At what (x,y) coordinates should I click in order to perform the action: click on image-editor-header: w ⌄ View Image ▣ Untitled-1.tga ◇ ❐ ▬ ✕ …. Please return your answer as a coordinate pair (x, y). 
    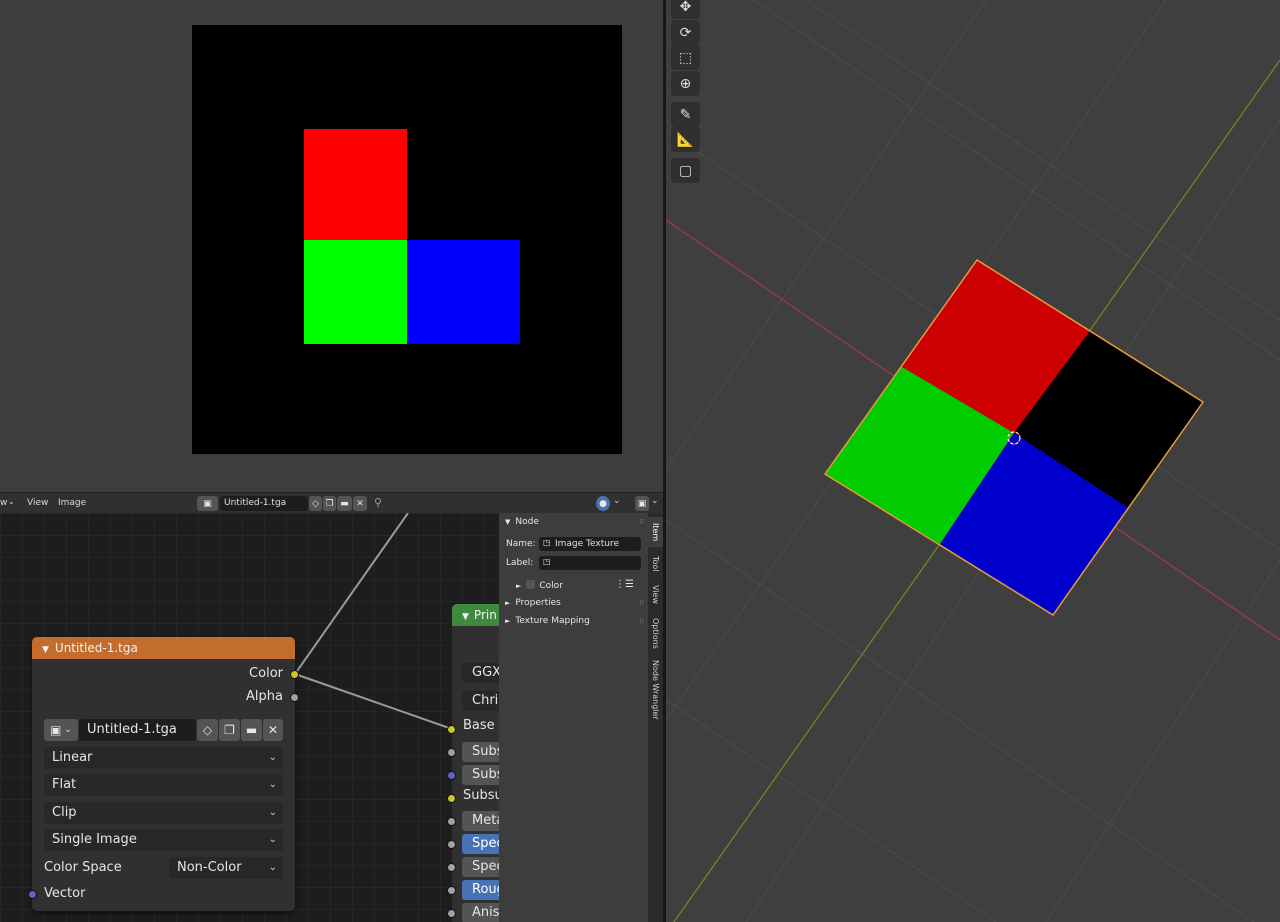
    Looking at the image, I should click on (331, 502).